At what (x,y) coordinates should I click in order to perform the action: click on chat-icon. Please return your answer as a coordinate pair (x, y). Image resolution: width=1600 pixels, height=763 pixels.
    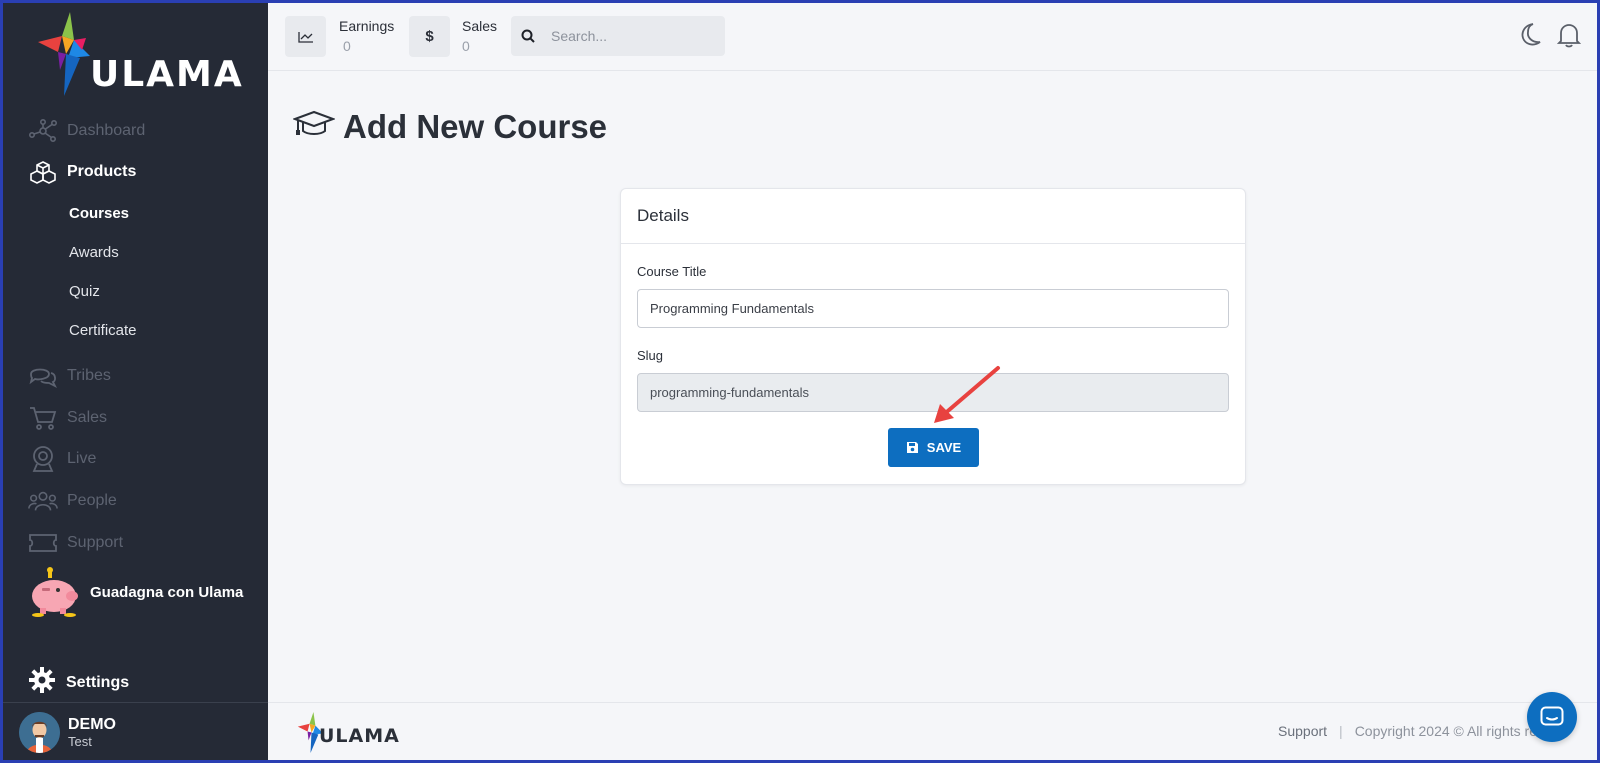
    Looking at the image, I should click on (1552, 716).